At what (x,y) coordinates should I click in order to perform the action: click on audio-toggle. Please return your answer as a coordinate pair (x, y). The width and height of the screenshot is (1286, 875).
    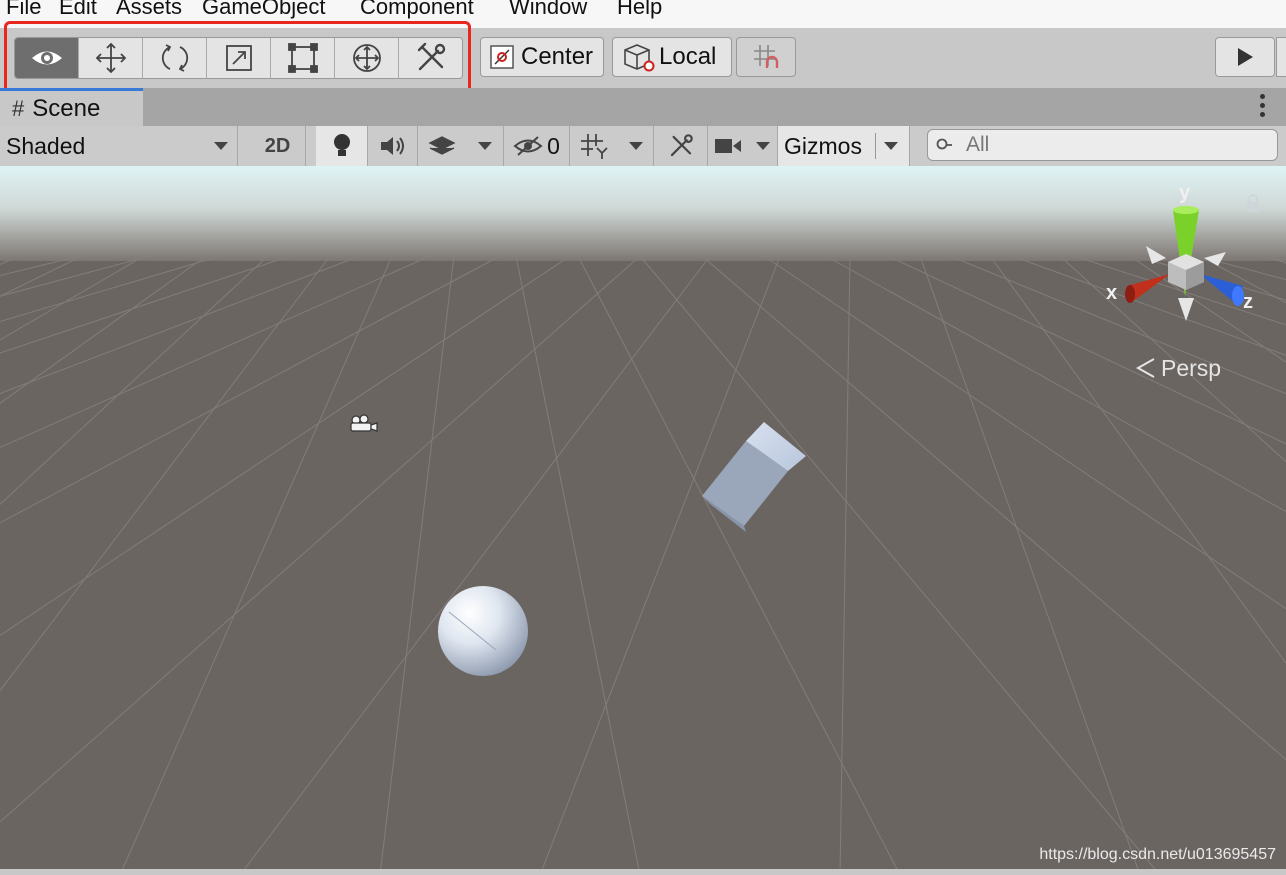
    Looking at the image, I should click on (393, 146).